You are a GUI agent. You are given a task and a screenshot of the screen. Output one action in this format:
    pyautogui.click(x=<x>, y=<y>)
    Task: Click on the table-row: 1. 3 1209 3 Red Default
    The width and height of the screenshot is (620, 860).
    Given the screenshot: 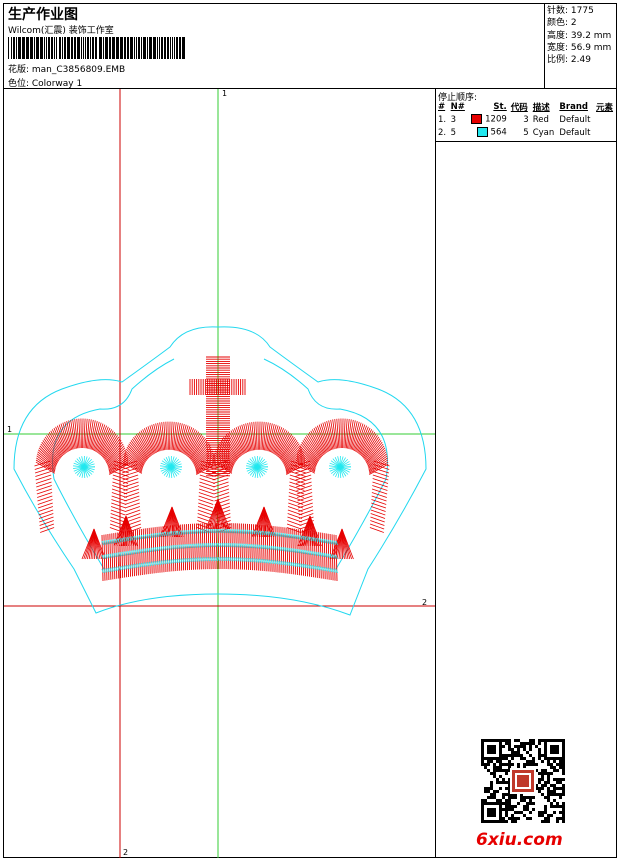 What is the action you would take?
    pyautogui.click(x=526, y=119)
    